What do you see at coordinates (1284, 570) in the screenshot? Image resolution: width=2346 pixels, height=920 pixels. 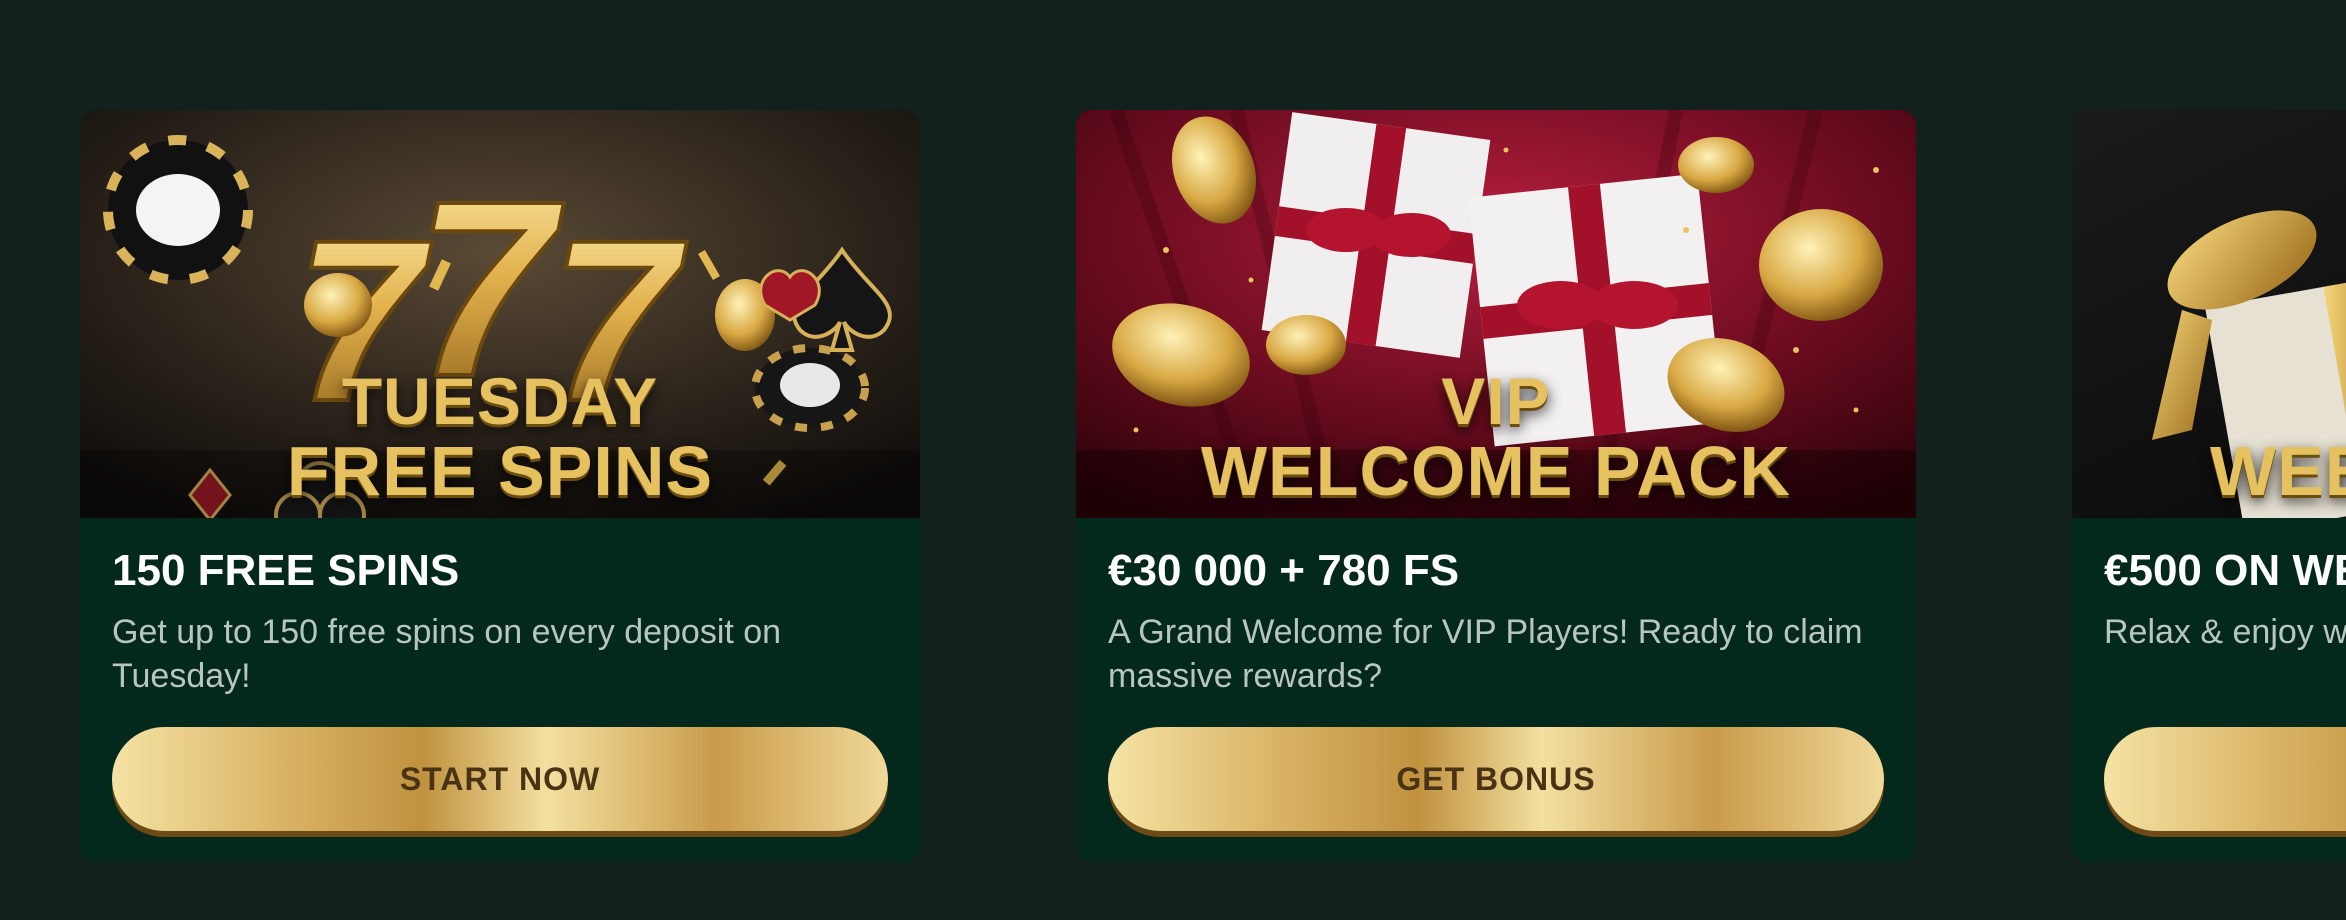 I see `promo-title: €30 000 + 780 FS` at bounding box center [1284, 570].